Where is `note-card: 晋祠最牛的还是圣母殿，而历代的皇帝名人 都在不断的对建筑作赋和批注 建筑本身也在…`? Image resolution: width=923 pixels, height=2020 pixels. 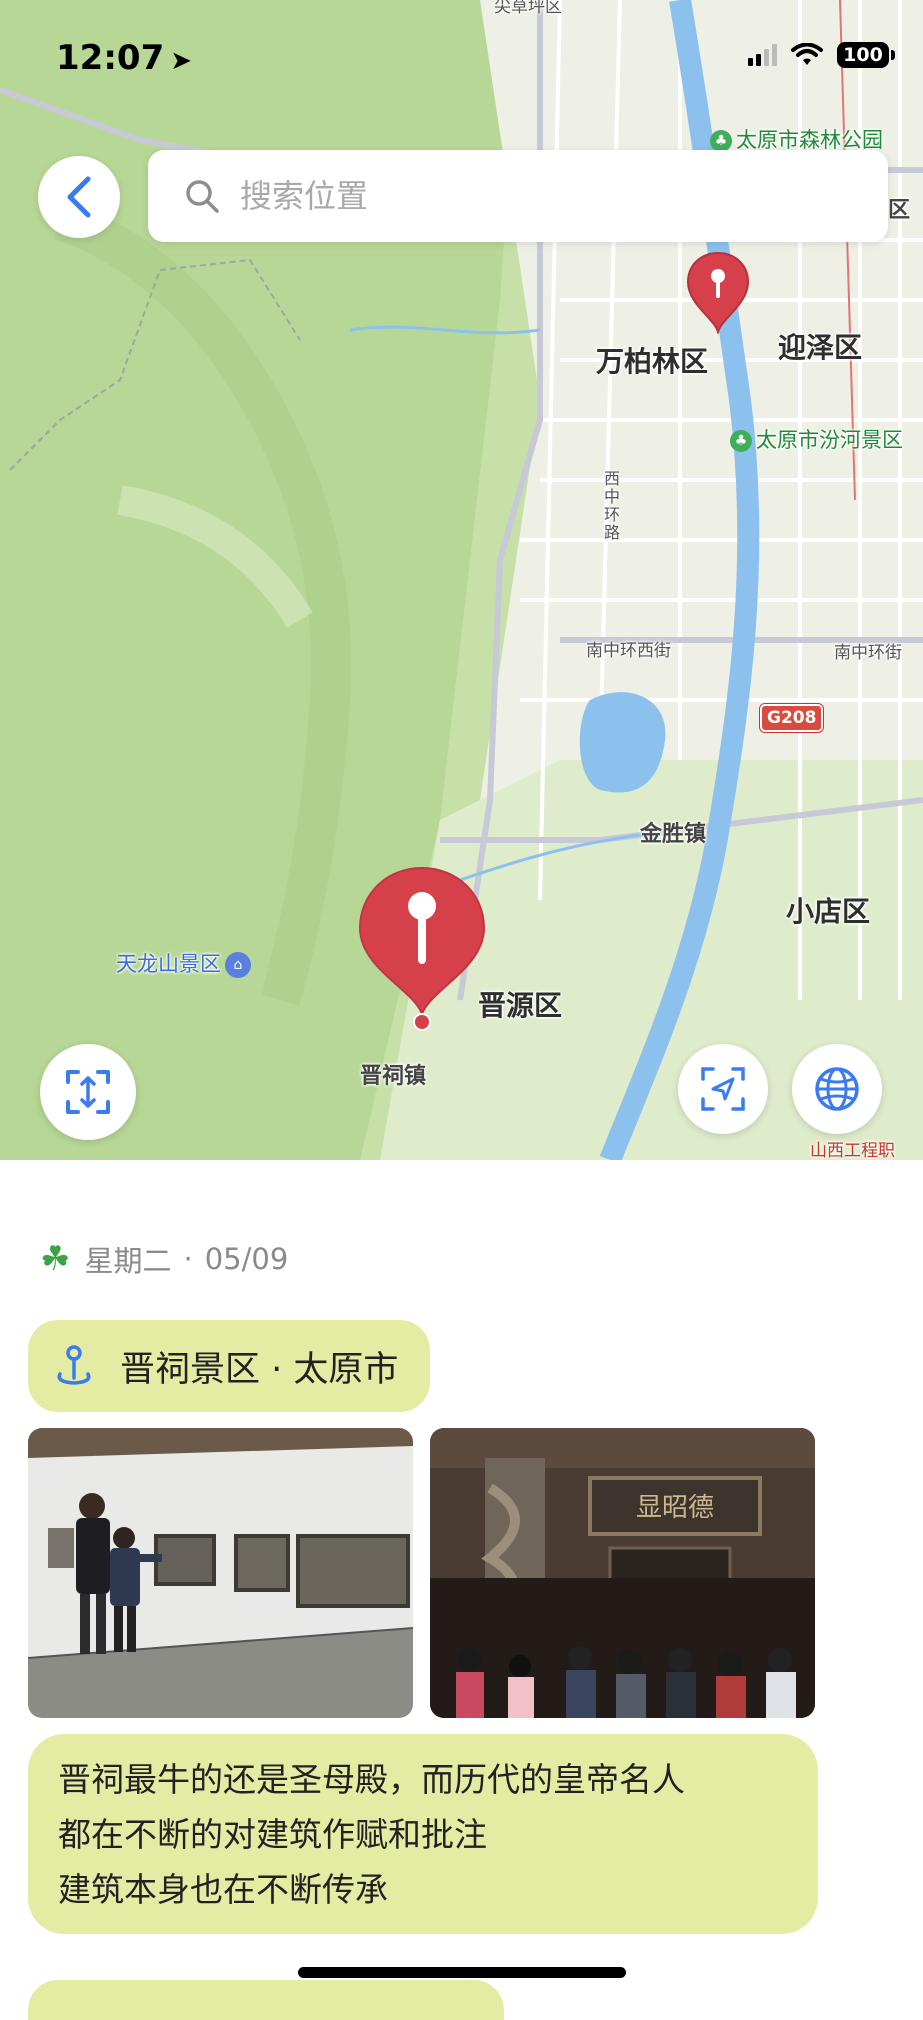
note-card: 晋祠最牛的还是圣母殿，而历代的皇帝名人 都在不断的对建筑作赋和批注 建筑本身也在… is located at coordinates (423, 1834).